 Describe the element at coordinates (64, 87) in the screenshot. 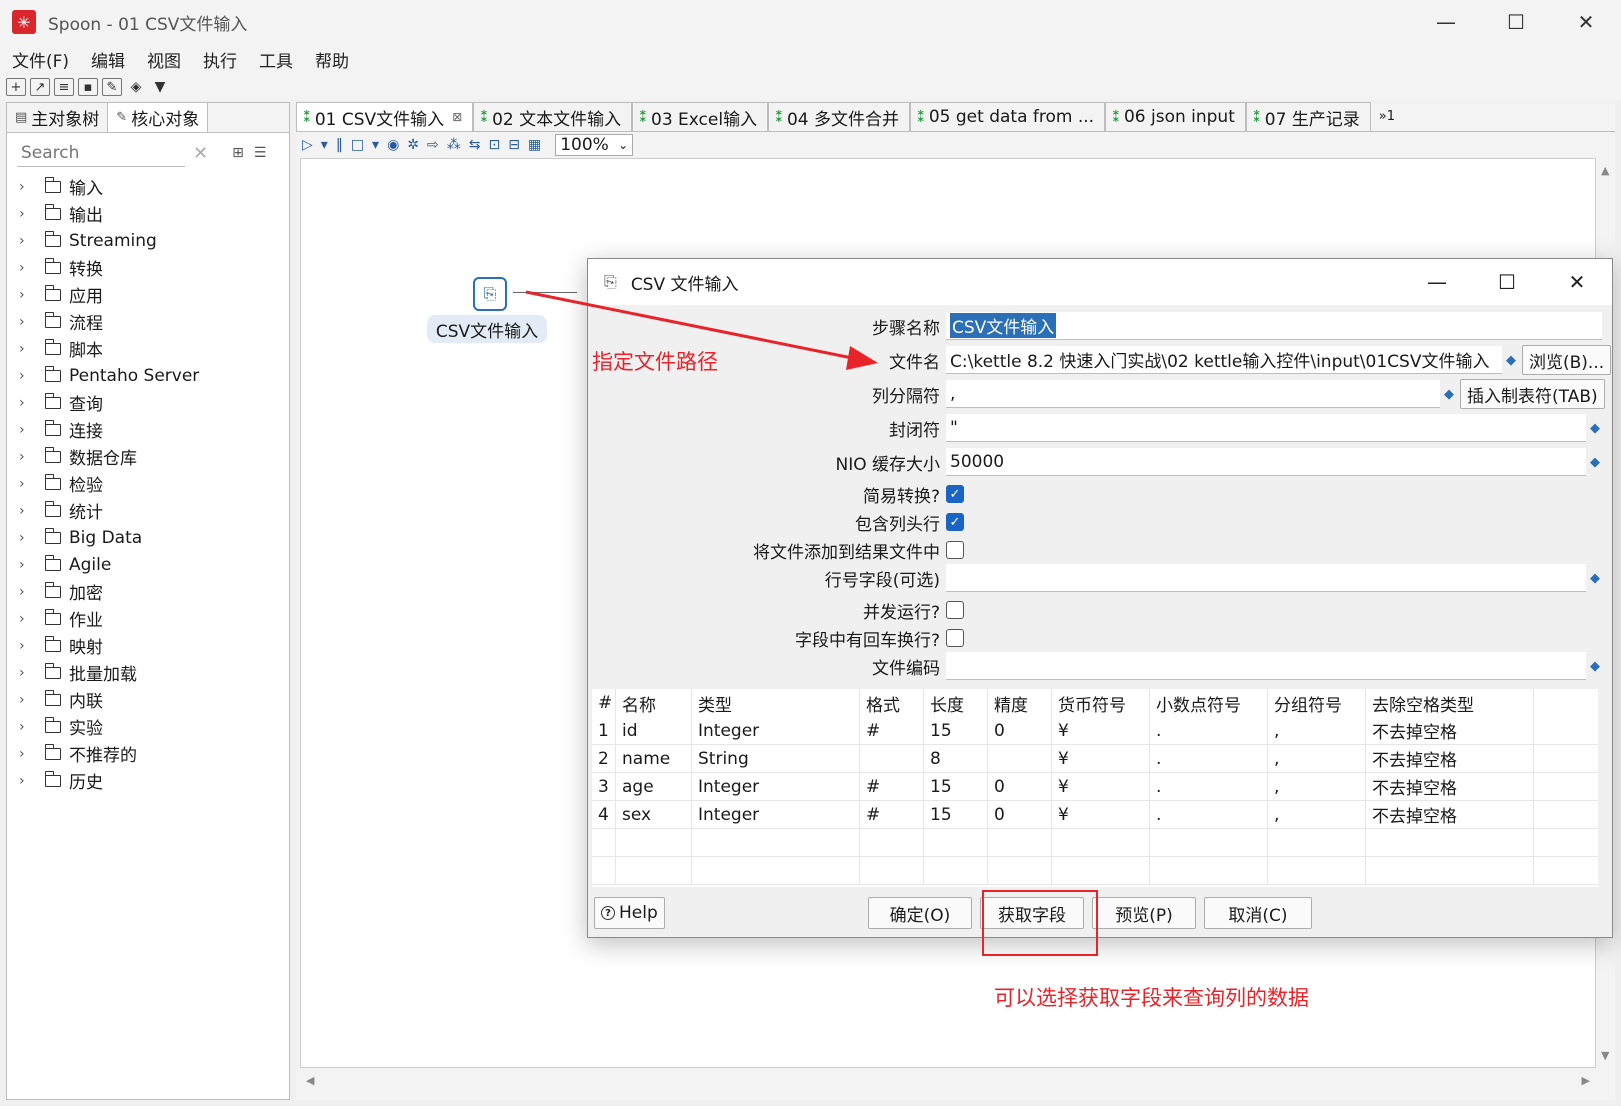

I see `explore-repo-icon: ≡` at that location.